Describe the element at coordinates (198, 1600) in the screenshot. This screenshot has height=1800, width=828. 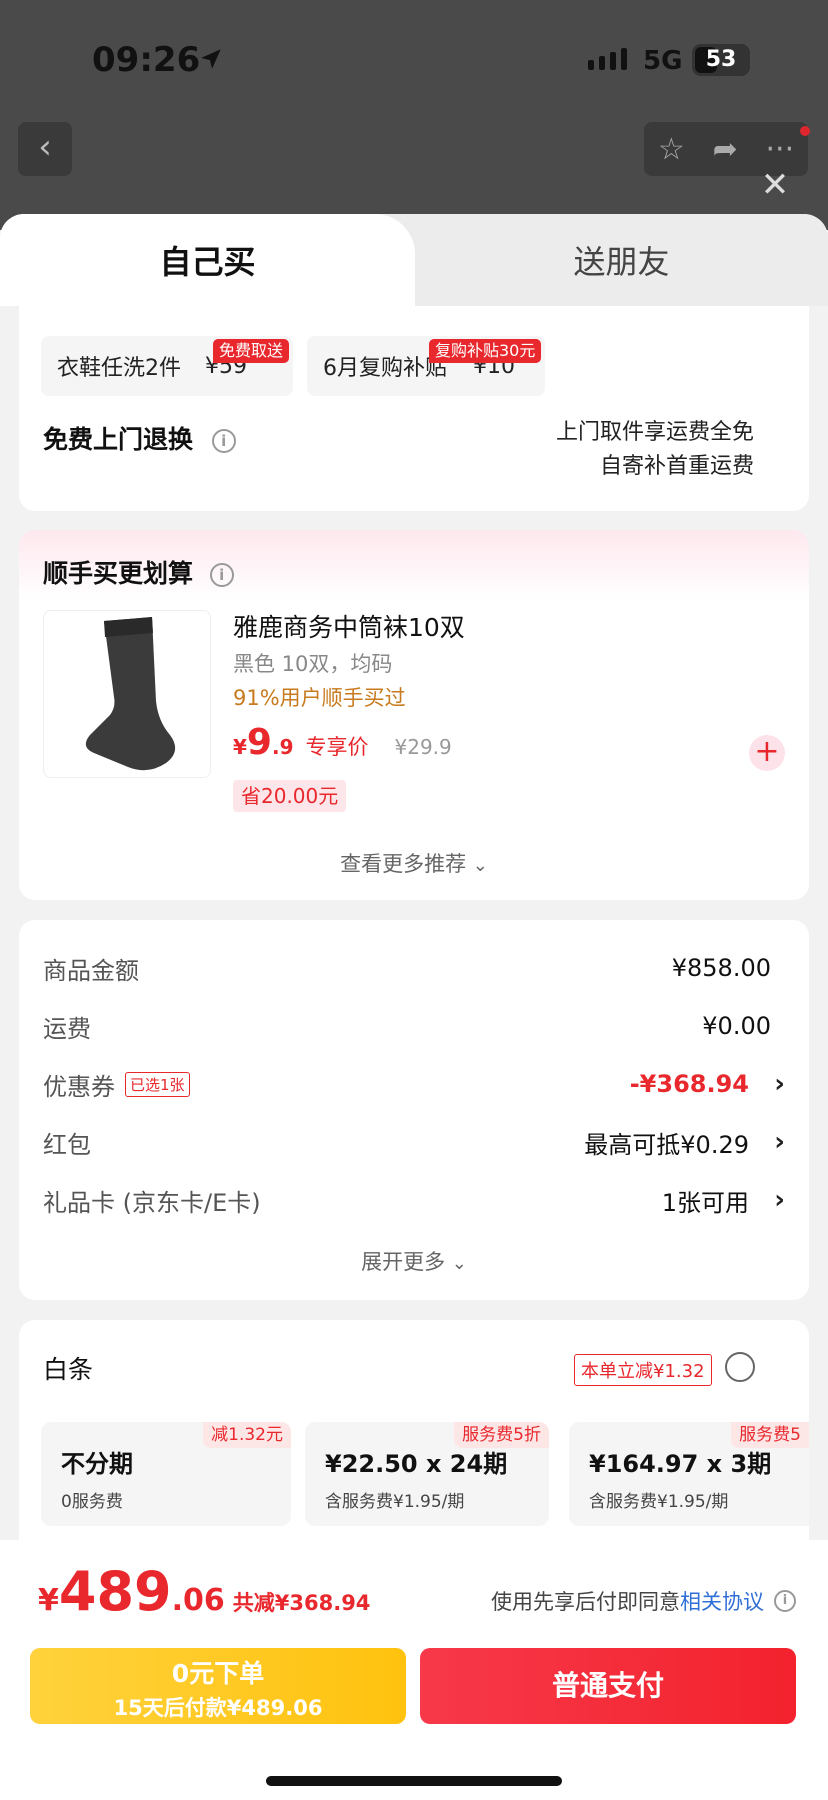
I see `total-dec: .06` at that location.